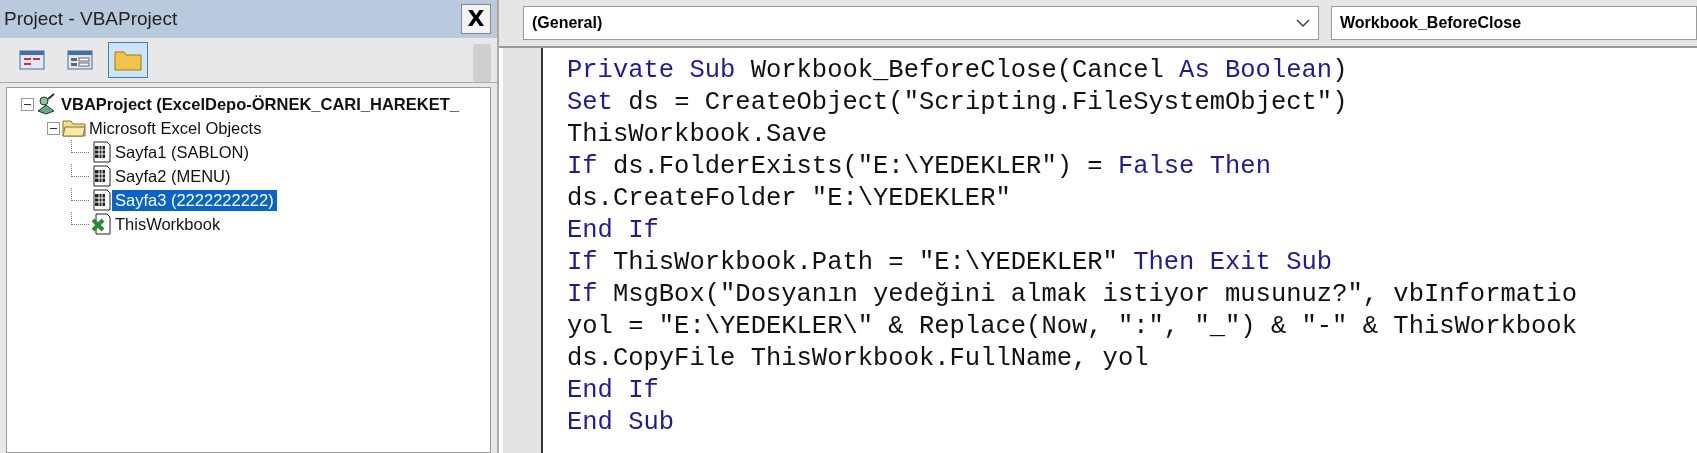 This screenshot has width=1697, height=453. I want to click on code-line: ds.CreateFolder "E:\YEDEKLER", so click(789, 199).